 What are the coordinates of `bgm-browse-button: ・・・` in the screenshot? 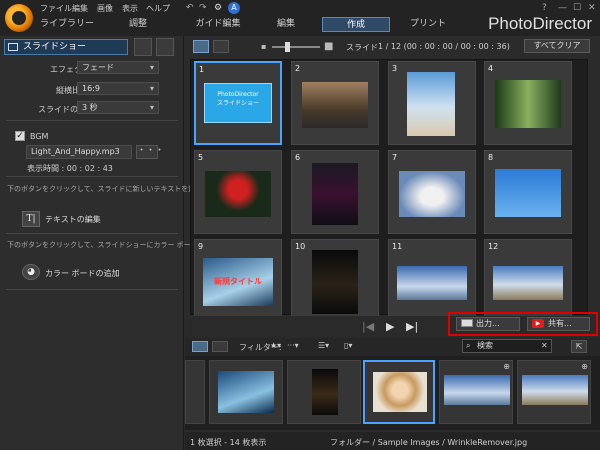 It's located at (150, 152).